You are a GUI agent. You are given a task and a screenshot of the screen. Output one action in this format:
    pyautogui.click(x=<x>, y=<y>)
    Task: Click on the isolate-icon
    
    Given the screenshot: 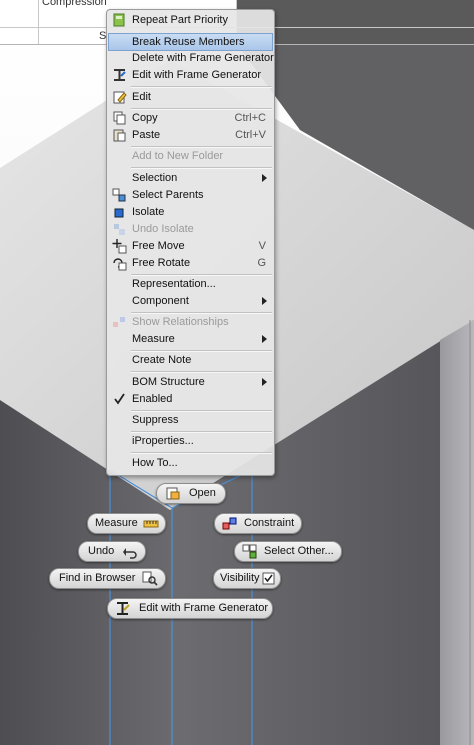 What is the action you would take?
    pyautogui.click(x=119, y=213)
    